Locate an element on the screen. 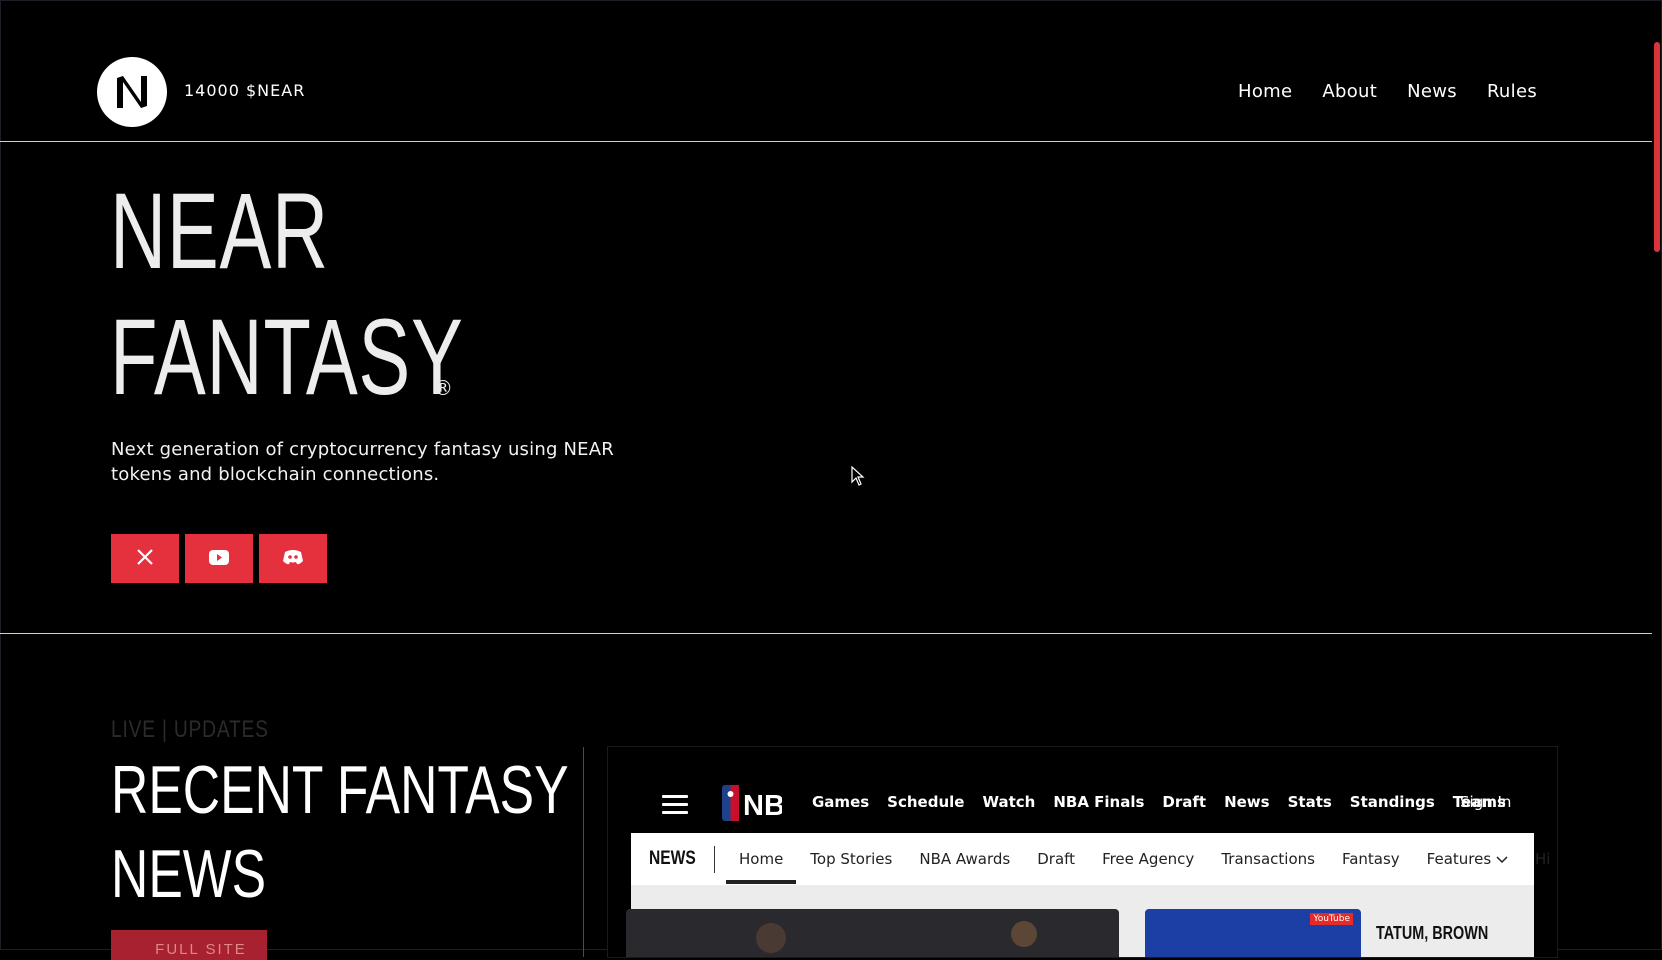 This screenshot has width=1662, height=960. nav-news-link: News is located at coordinates (1432, 91).